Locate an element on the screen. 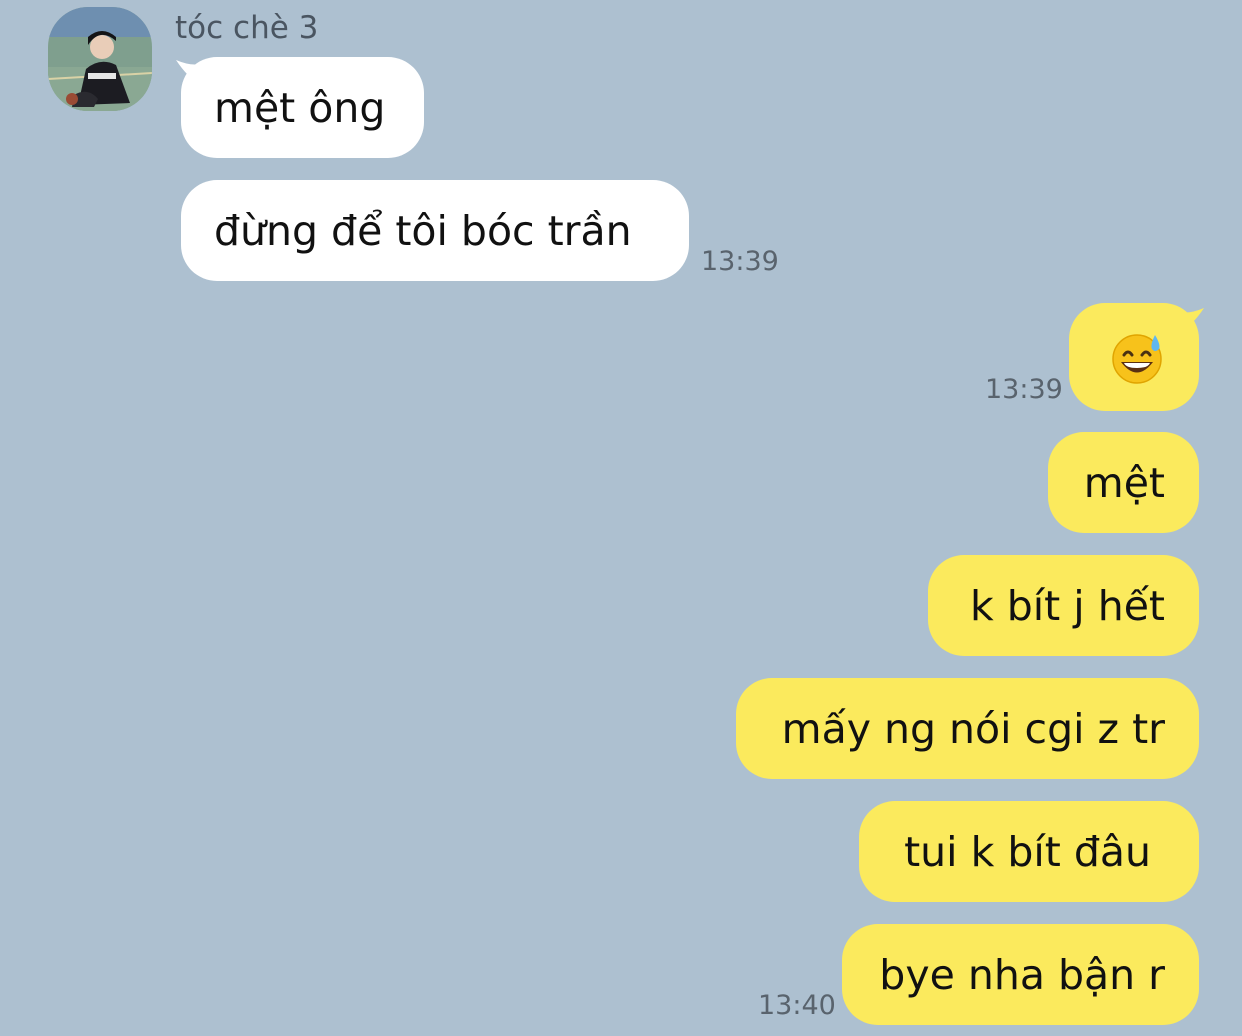 The height and width of the screenshot is (1036, 1242). message-text: mệt ông is located at coordinates (300, 107).